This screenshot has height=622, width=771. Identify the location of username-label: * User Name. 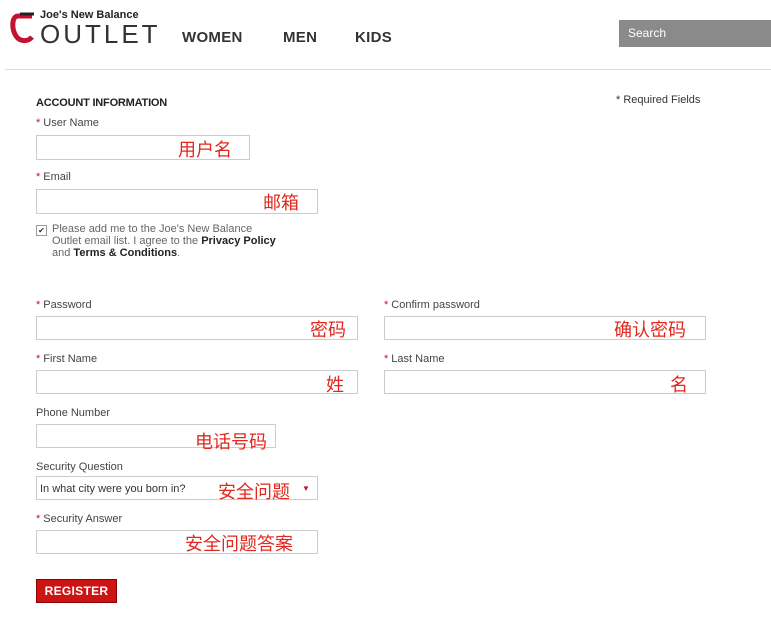
(67, 123).